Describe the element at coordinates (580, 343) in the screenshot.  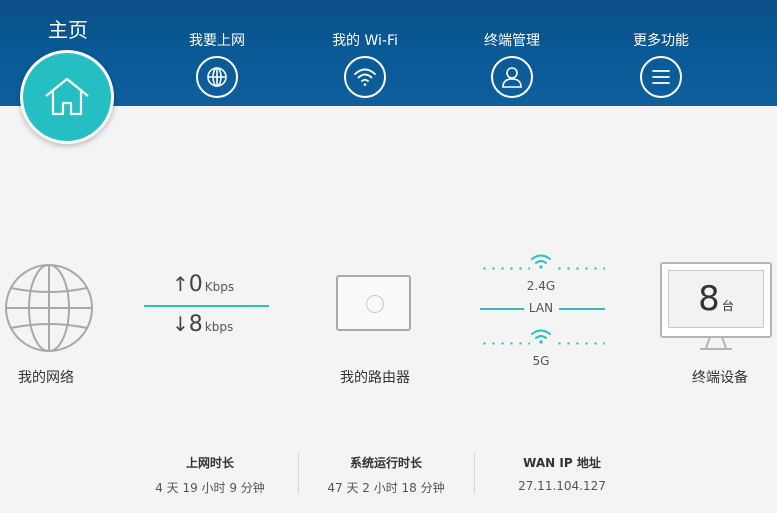
I see `band-5-dots-right` at that location.